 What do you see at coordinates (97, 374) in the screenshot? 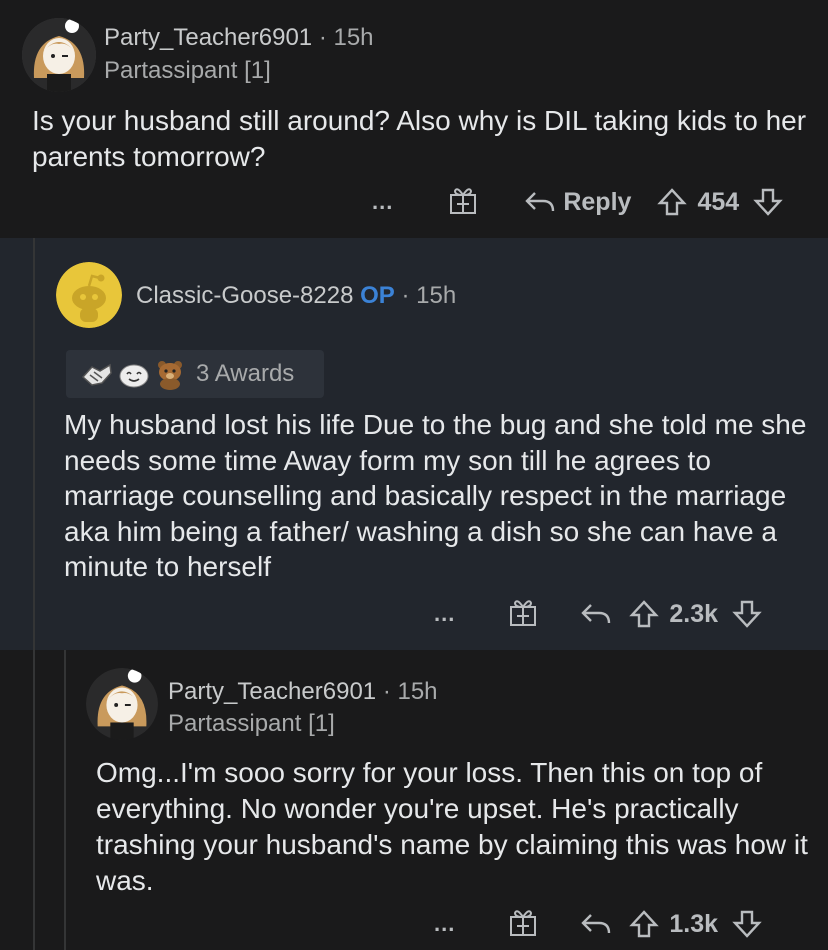
I see `award-handshake-icon` at bounding box center [97, 374].